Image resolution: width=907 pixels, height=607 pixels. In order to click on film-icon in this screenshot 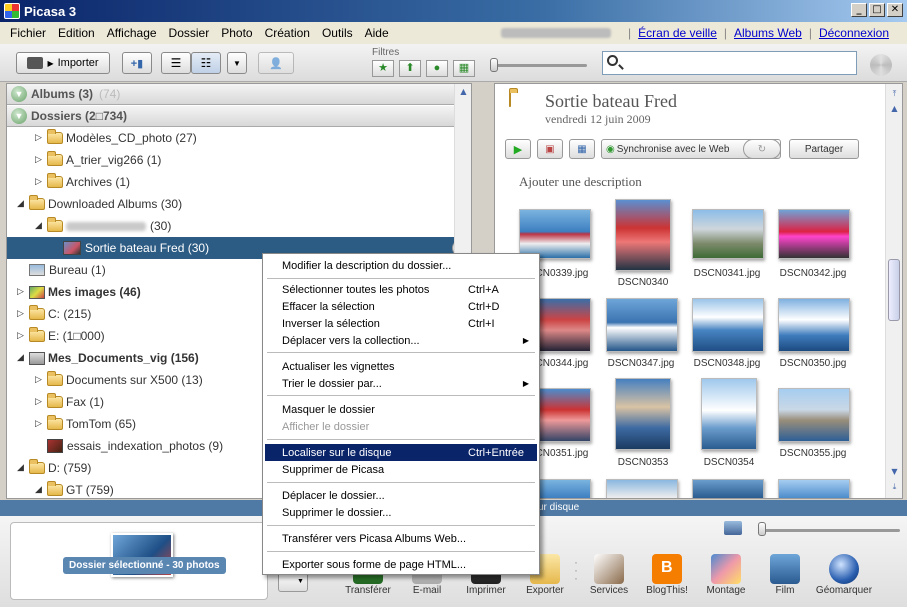, I will do `click(785, 569)`.